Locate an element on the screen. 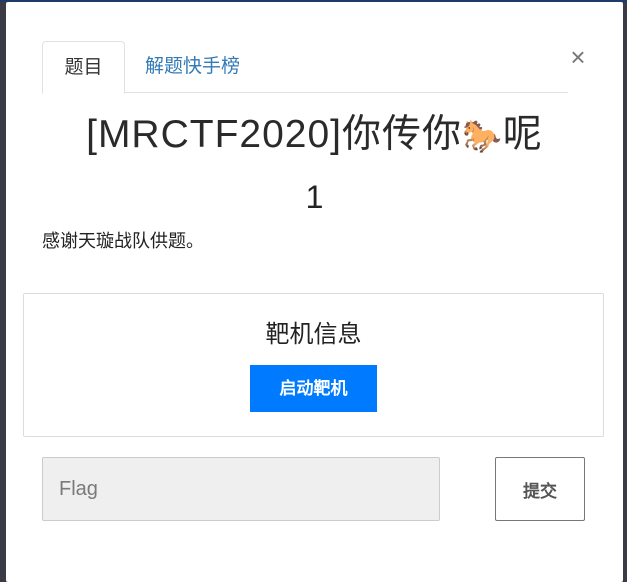 Image resolution: width=627 pixels, height=582 pixels. challenge-title: [MRCTF2020]你传你🐎呢 is located at coordinates (314, 135).